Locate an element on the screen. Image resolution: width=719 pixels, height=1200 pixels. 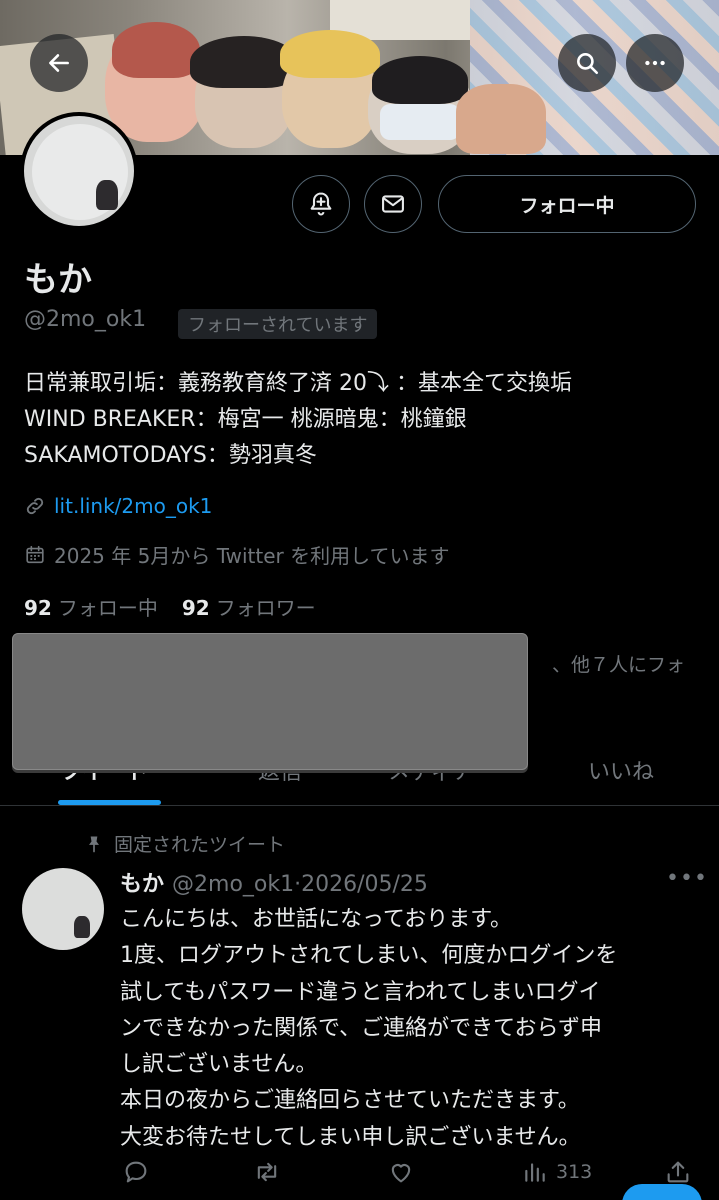
active-tab-indicator is located at coordinates (109, 802).